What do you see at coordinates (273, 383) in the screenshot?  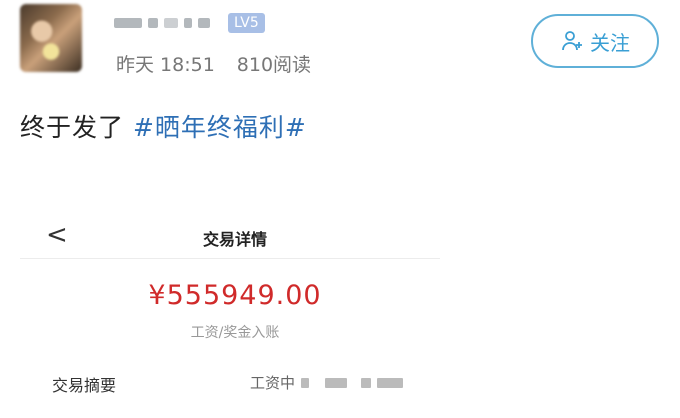 I see `summary-value-text: 工资中` at bounding box center [273, 383].